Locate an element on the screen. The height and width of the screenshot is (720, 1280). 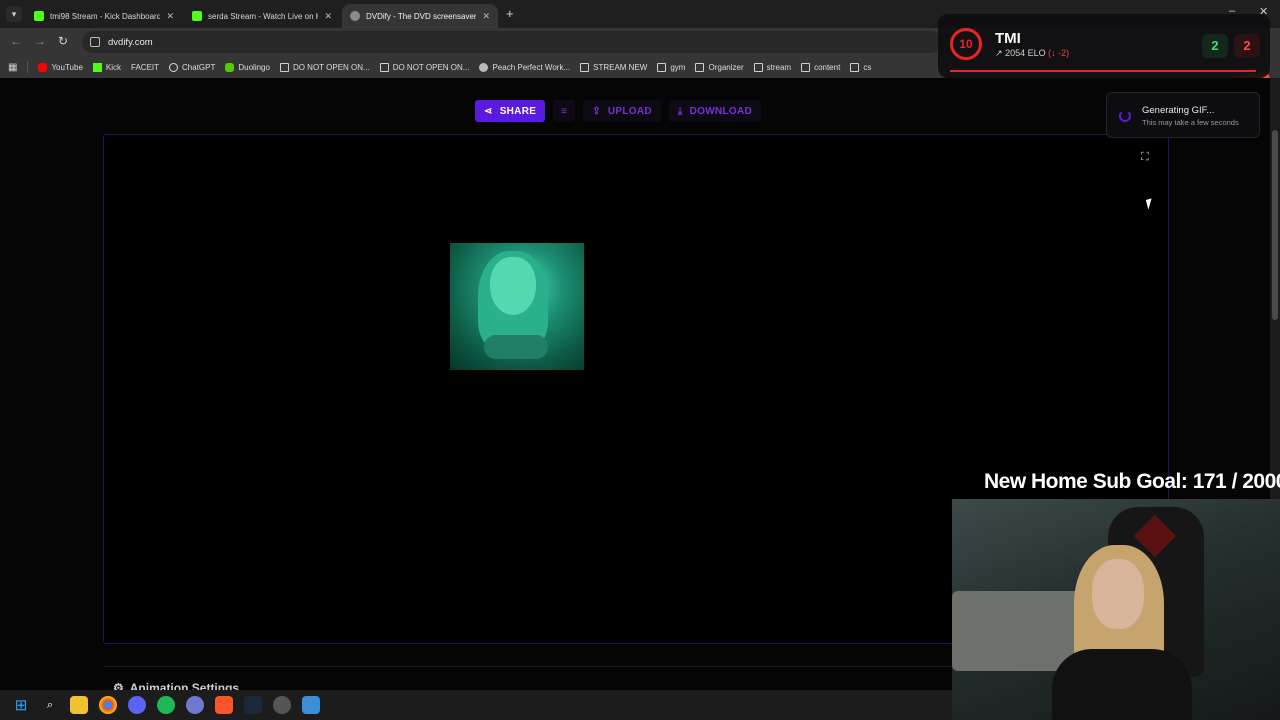
bookmark-chatgpt: ChatGPT is located at coordinates (192, 67).